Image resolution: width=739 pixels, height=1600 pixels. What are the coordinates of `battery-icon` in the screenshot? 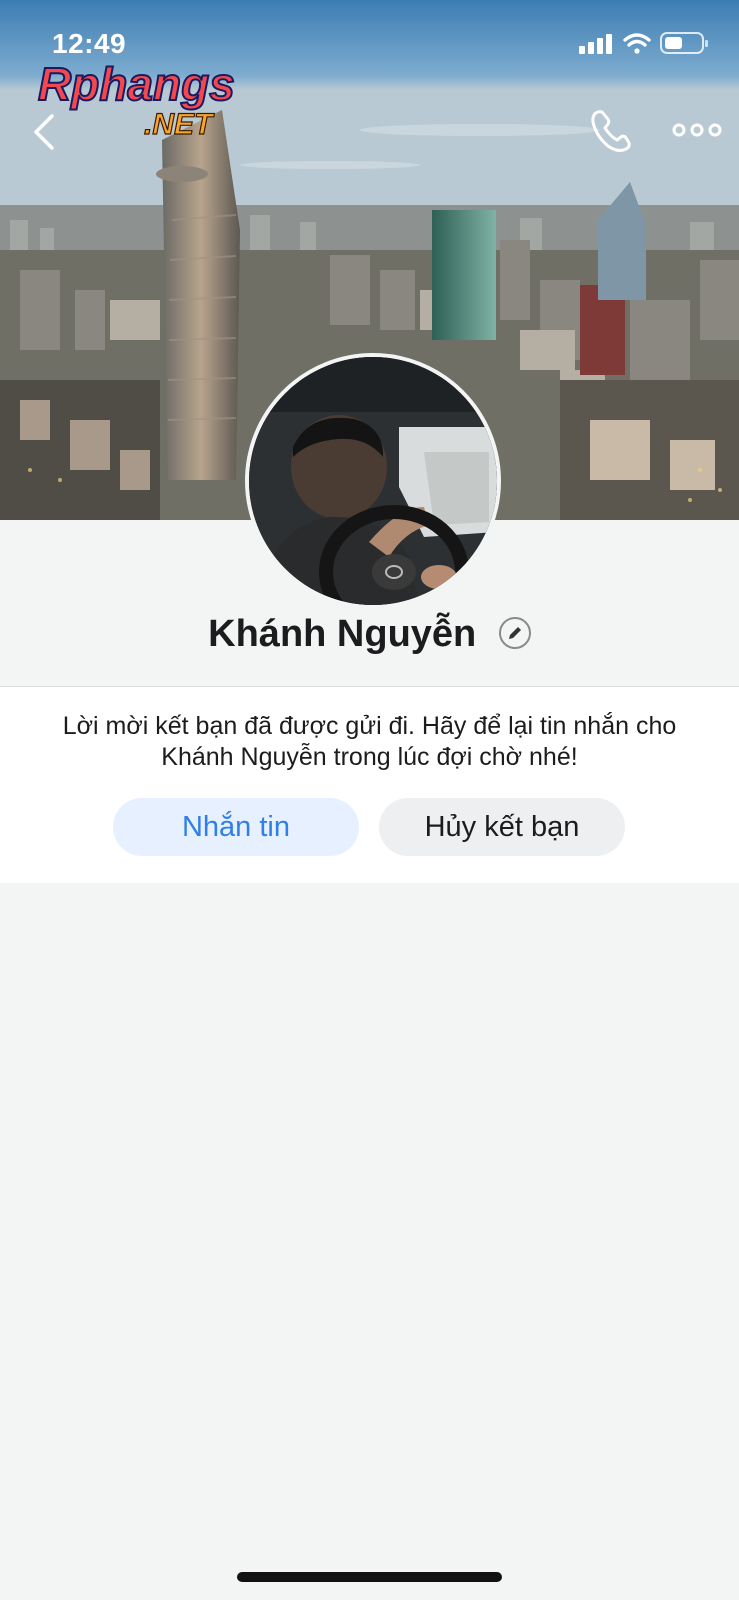 It's located at (684, 43).